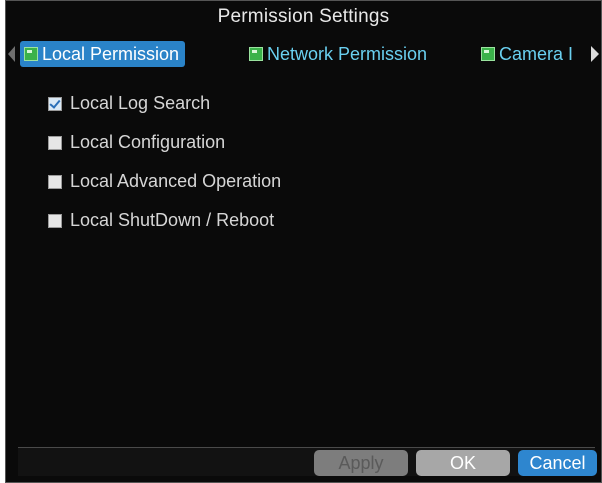 The image size is (602, 483). What do you see at coordinates (11, 54) in the screenshot?
I see `tab-scroll-left-icon` at bounding box center [11, 54].